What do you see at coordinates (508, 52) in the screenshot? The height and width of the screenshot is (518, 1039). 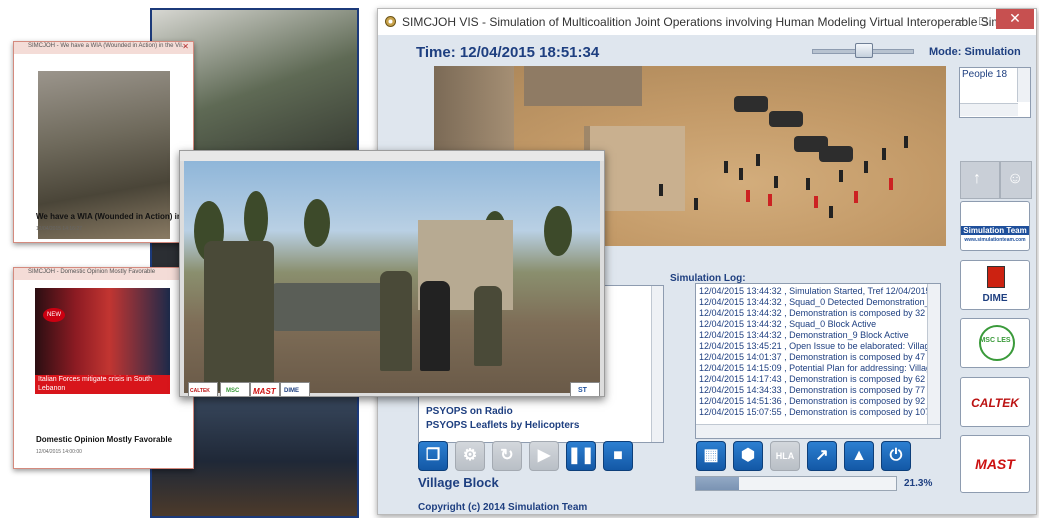 I see `simulation-time: Time: 12/04/2015 18:51:34` at bounding box center [508, 52].